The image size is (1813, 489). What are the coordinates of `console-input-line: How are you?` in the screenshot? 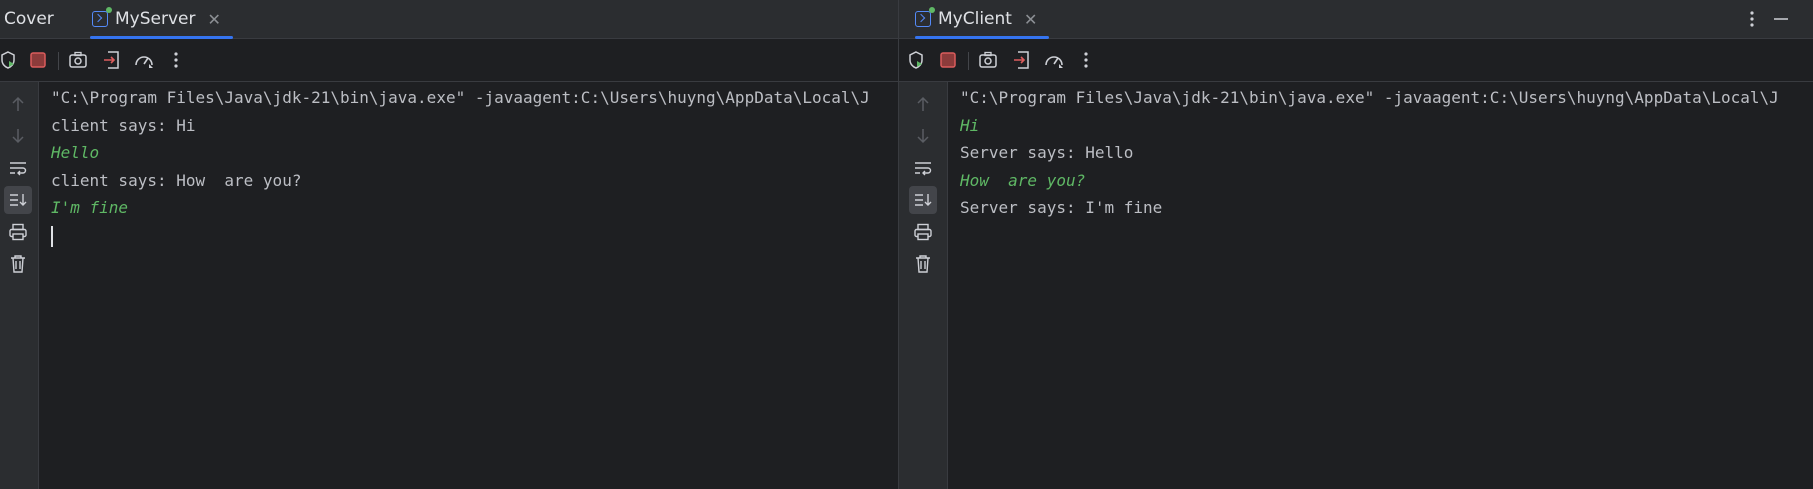 It's located at (1023, 180).